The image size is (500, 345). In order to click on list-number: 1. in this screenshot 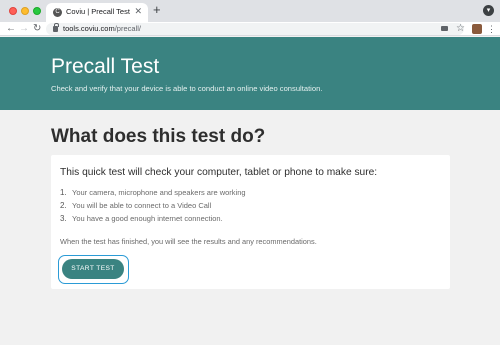, I will do `click(63, 192)`.